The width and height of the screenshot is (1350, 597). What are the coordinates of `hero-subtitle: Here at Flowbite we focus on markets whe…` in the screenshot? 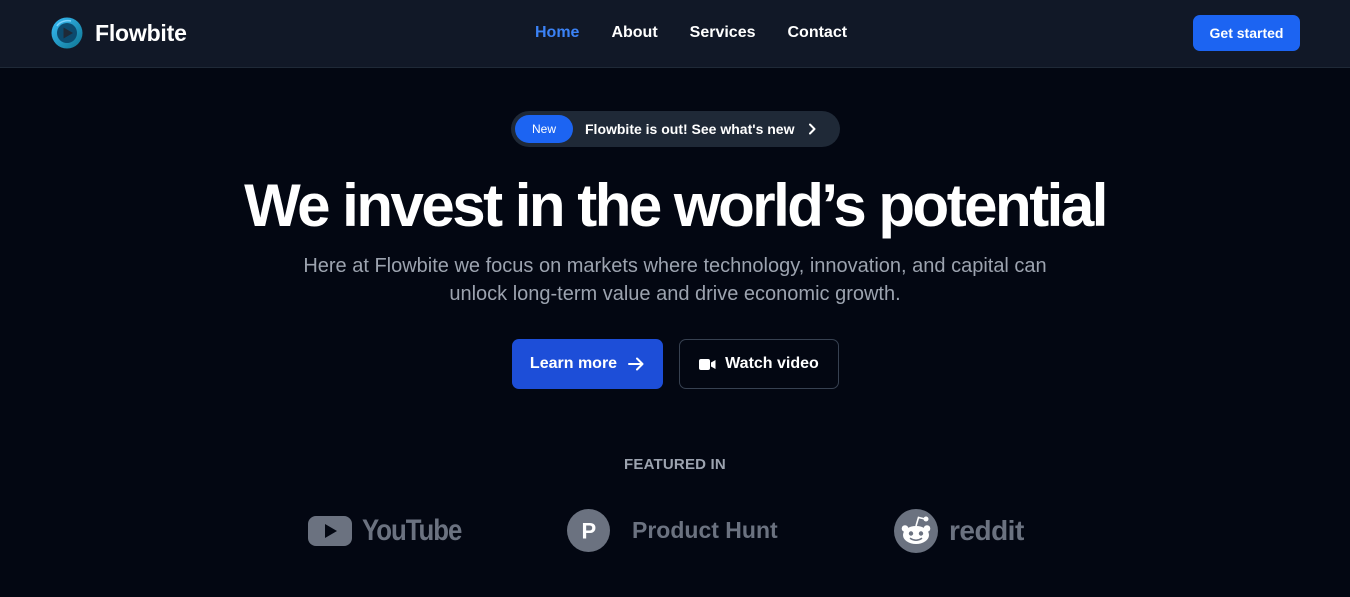 It's located at (675, 280).